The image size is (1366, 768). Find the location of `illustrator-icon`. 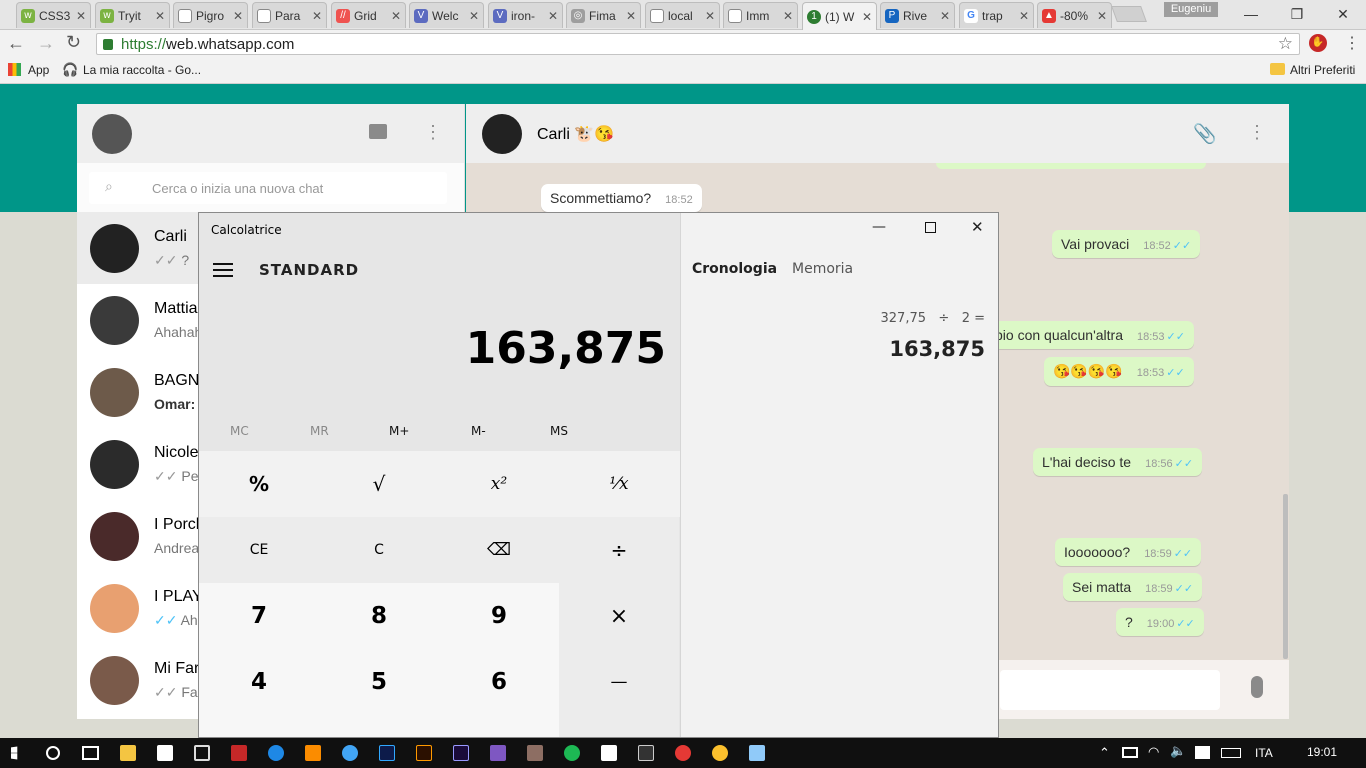

illustrator-icon is located at coordinates (424, 753).